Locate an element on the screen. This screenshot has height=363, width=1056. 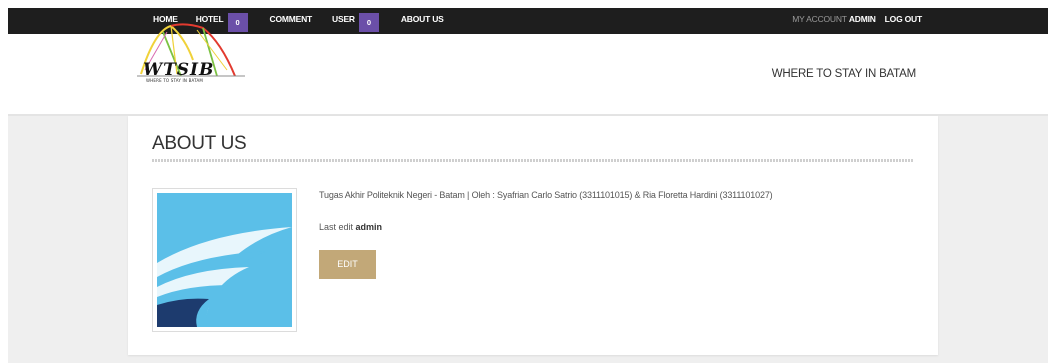
last-edit-info: Last edit admin is located at coordinates (351, 227).